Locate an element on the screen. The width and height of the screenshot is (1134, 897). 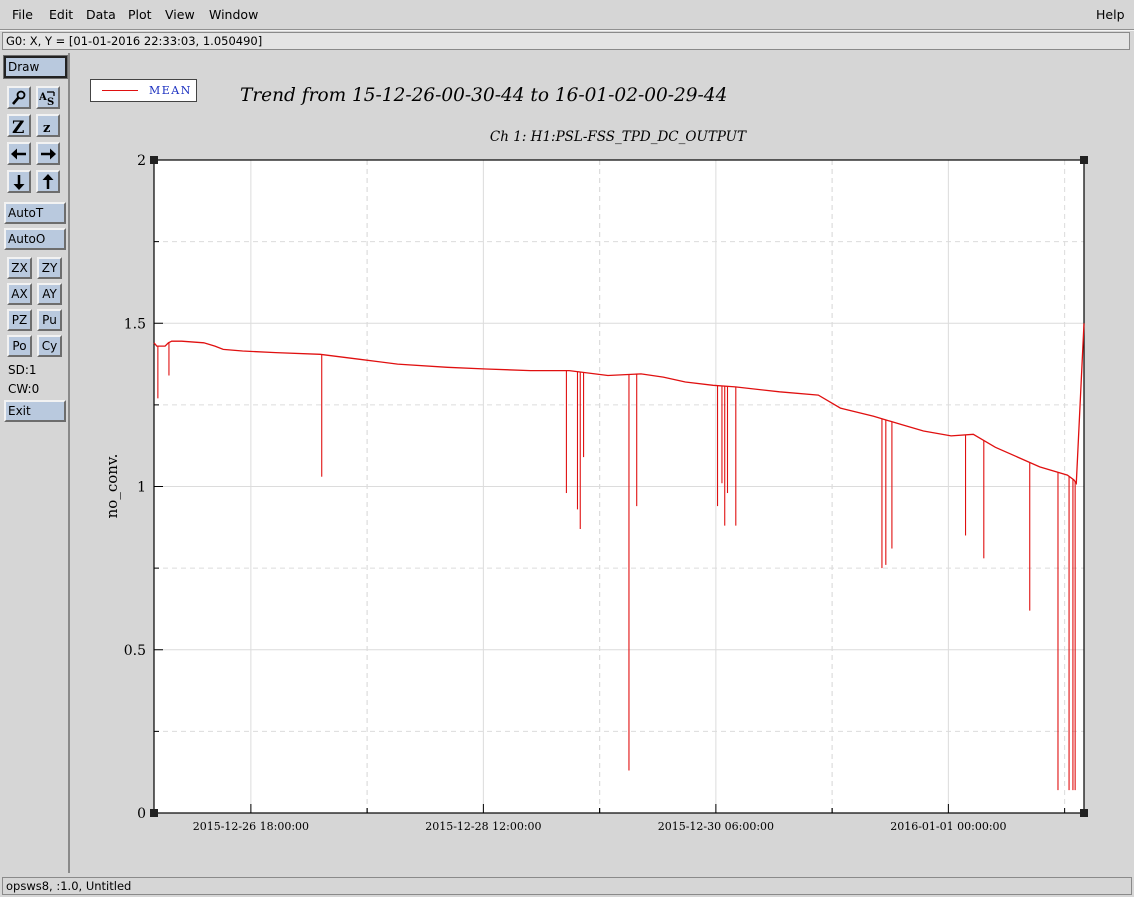
menu-window: Window is located at coordinates (233, 14).